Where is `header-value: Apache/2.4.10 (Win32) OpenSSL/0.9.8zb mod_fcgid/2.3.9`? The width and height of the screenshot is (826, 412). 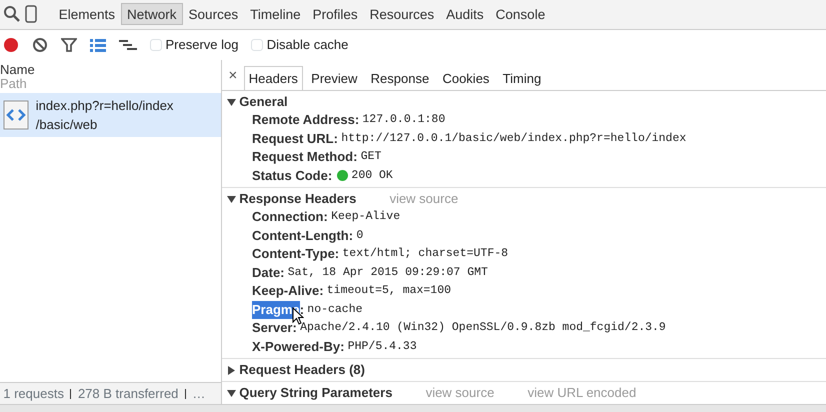 header-value: Apache/2.4.10 (Win32) OpenSSL/0.9.8zb mod_fcgid/2.3.9 is located at coordinates (483, 328).